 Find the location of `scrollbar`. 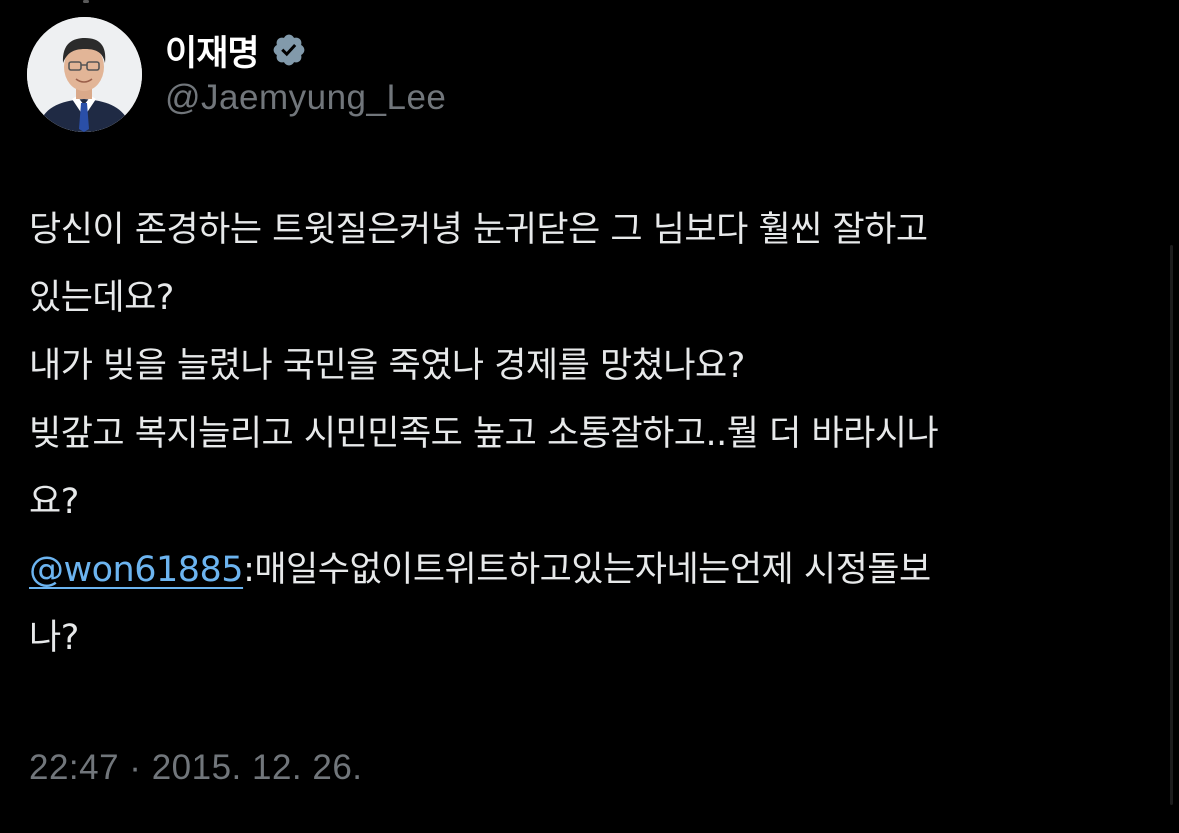

scrollbar is located at coordinates (1171, 525).